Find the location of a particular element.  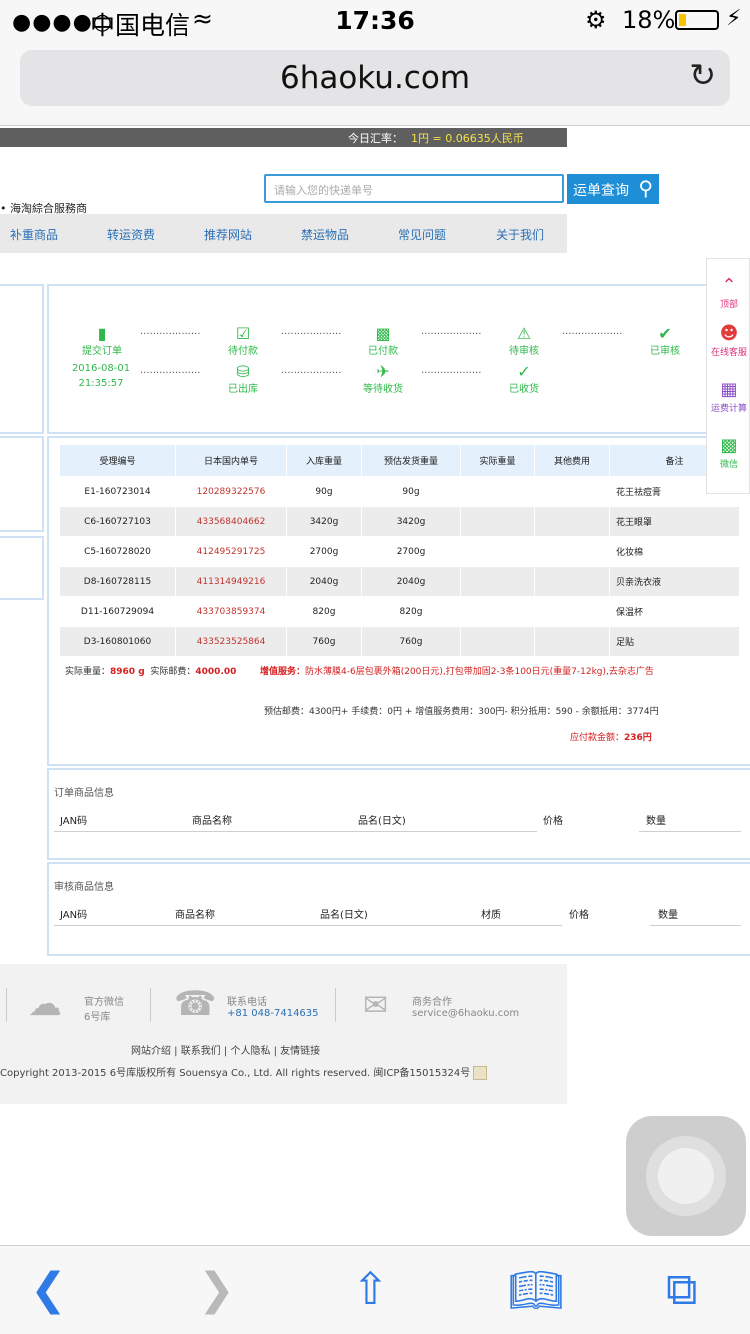

rotation-lock-icon: ⚙ is located at coordinates (596, 20).